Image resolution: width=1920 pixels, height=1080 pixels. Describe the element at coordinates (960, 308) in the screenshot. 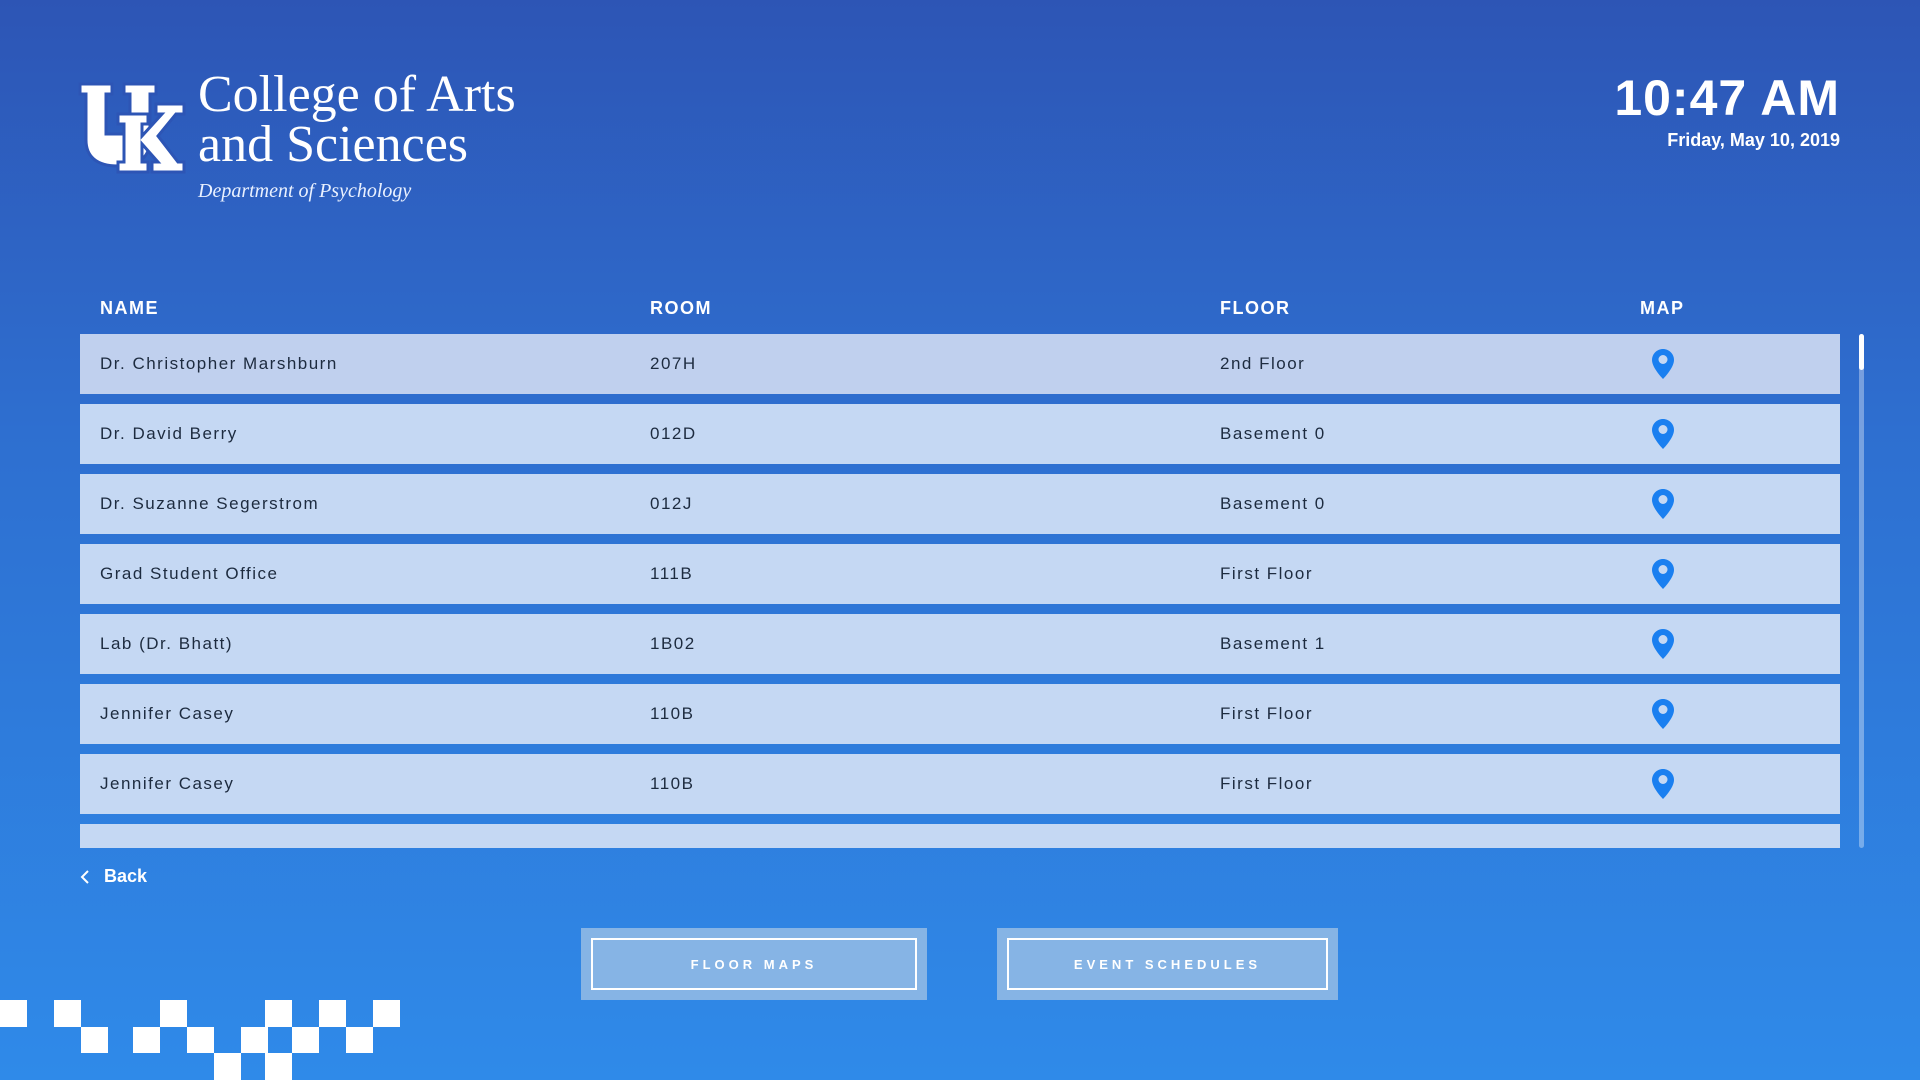

I see `table-header: NAME ROOM FLOOR MAP` at that location.